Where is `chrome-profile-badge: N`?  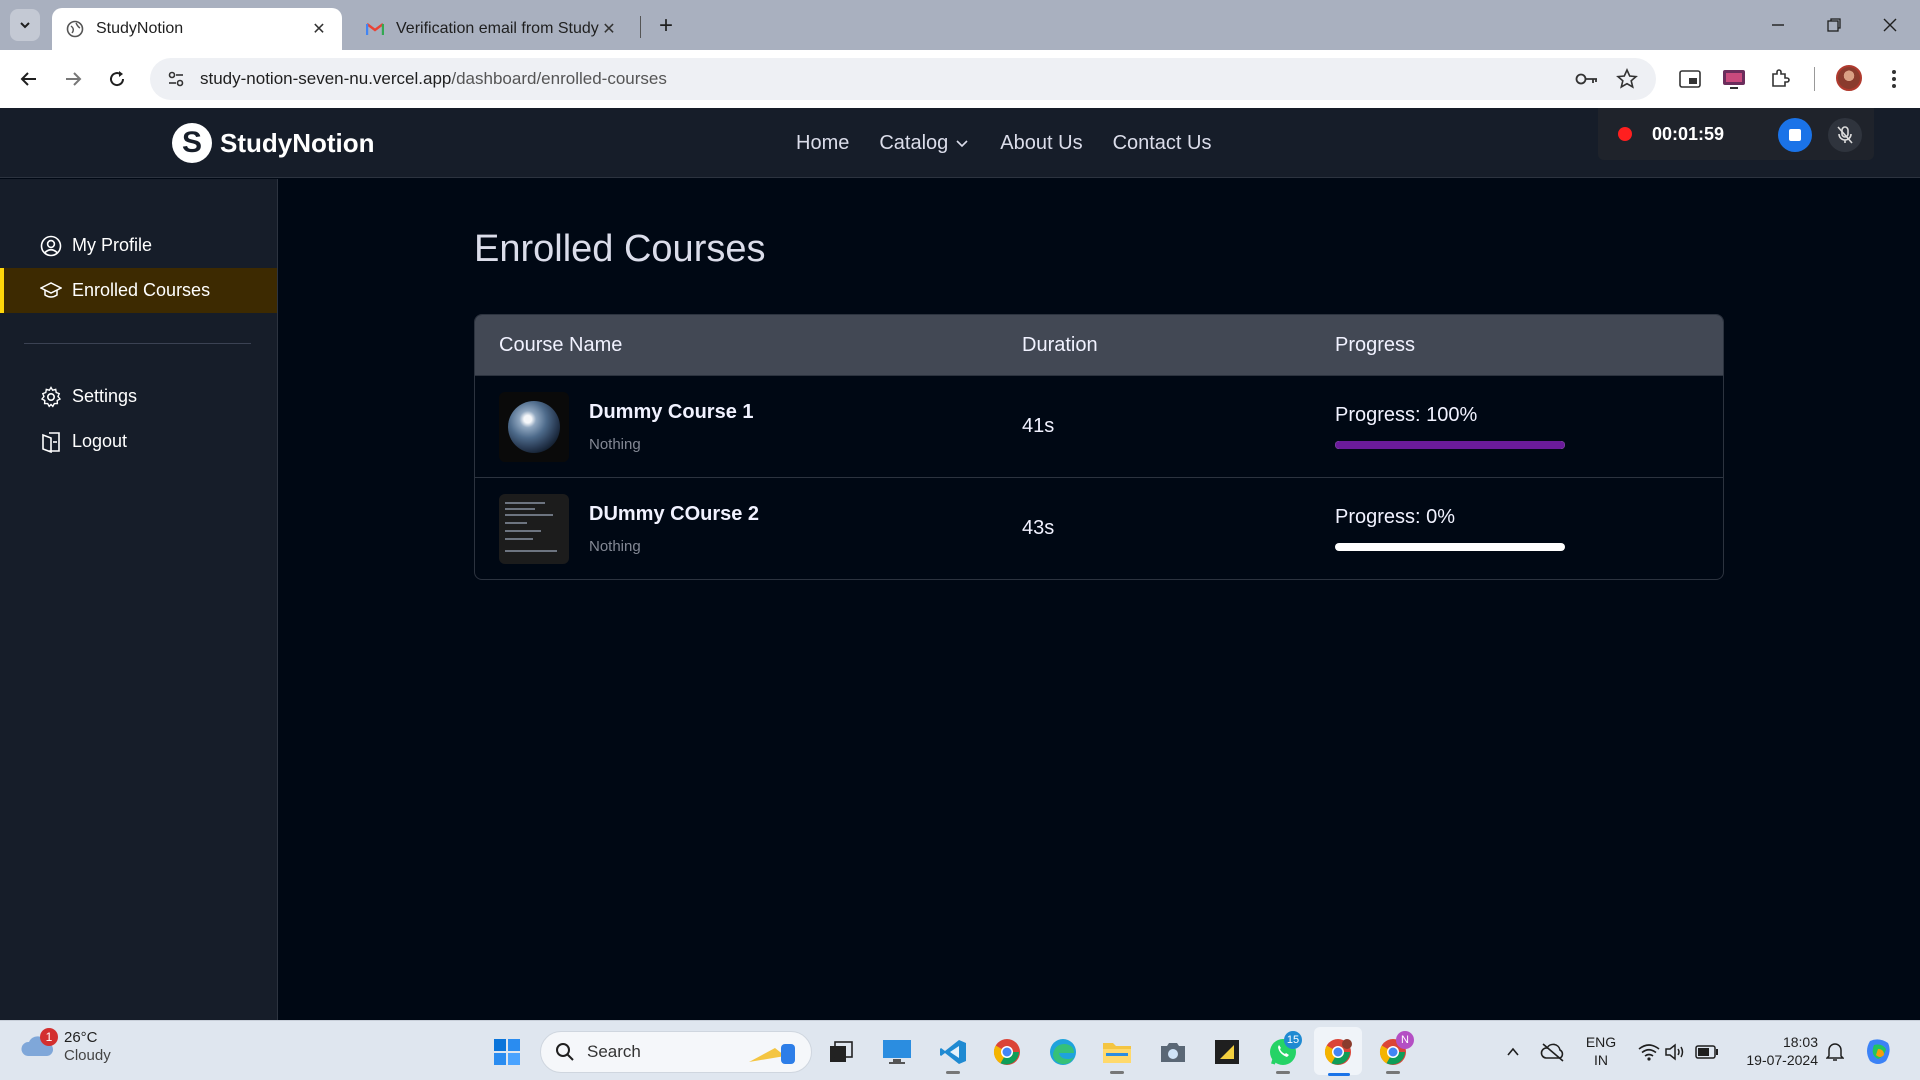
chrome-profile-badge: N is located at coordinates (1405, 1040).